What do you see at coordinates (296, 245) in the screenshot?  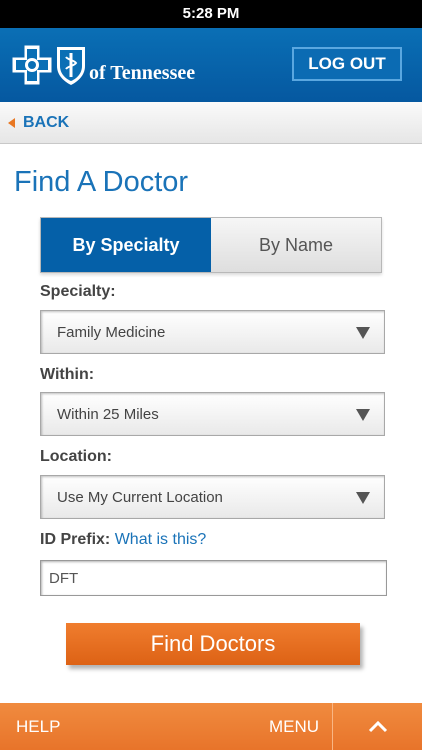 I see `tab-by-name: By Name` at bounding box center [296, 245].